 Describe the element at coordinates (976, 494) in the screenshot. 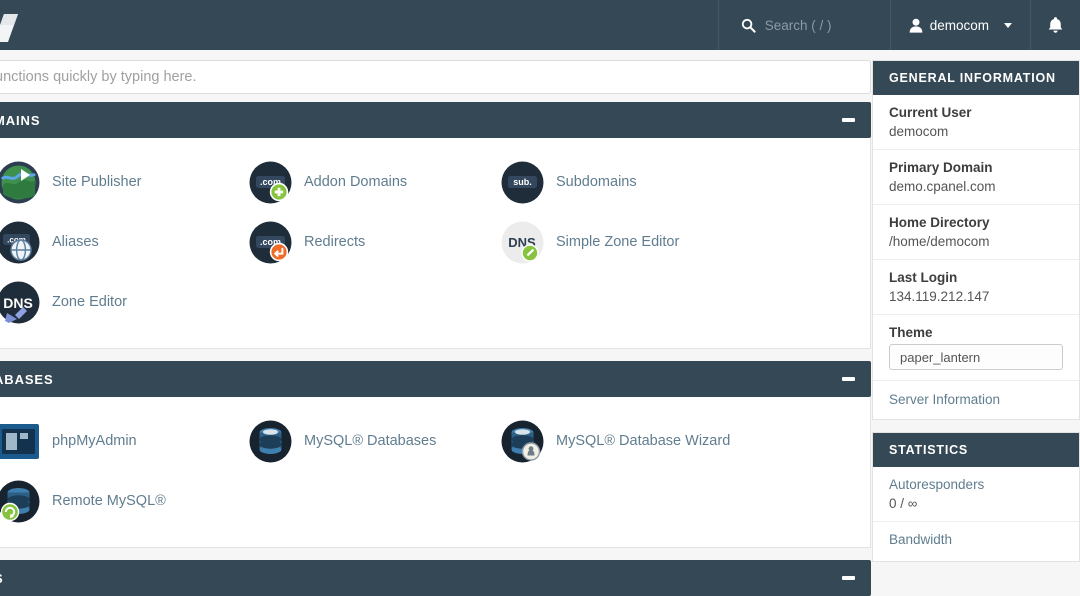

I see `stat-row-autoresponders: Autoresponders 0 / ∞` at that location.